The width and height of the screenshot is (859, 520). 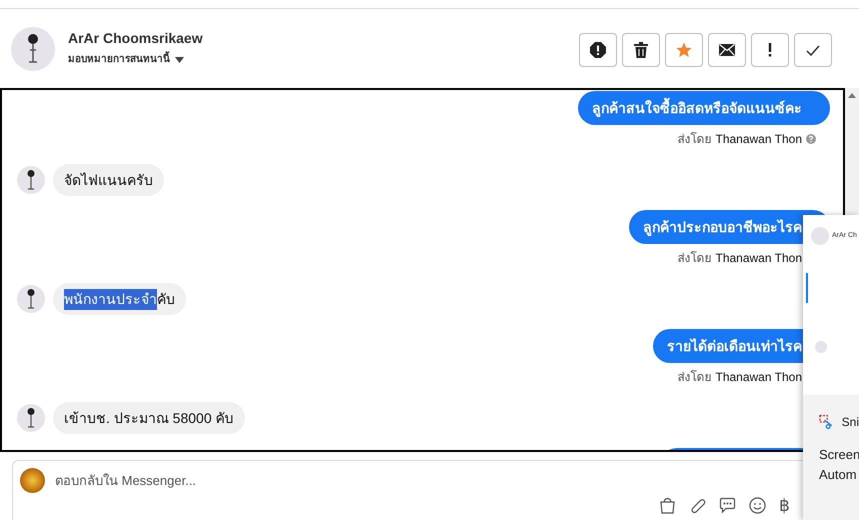 I want to click on message-bubble: เข้าบช. ประมาณ 58000 คับ, so click(x=148, y=418).